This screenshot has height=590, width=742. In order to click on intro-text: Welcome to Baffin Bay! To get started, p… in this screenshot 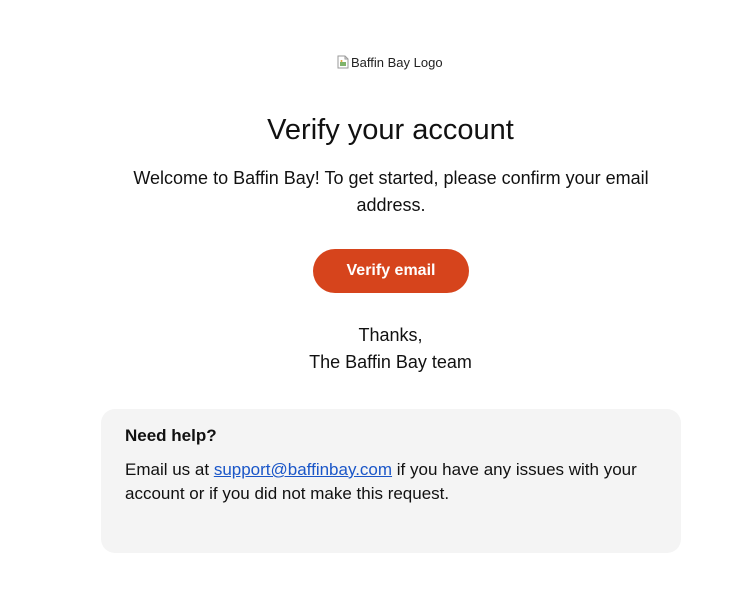, I will do `click(391, 191)`.